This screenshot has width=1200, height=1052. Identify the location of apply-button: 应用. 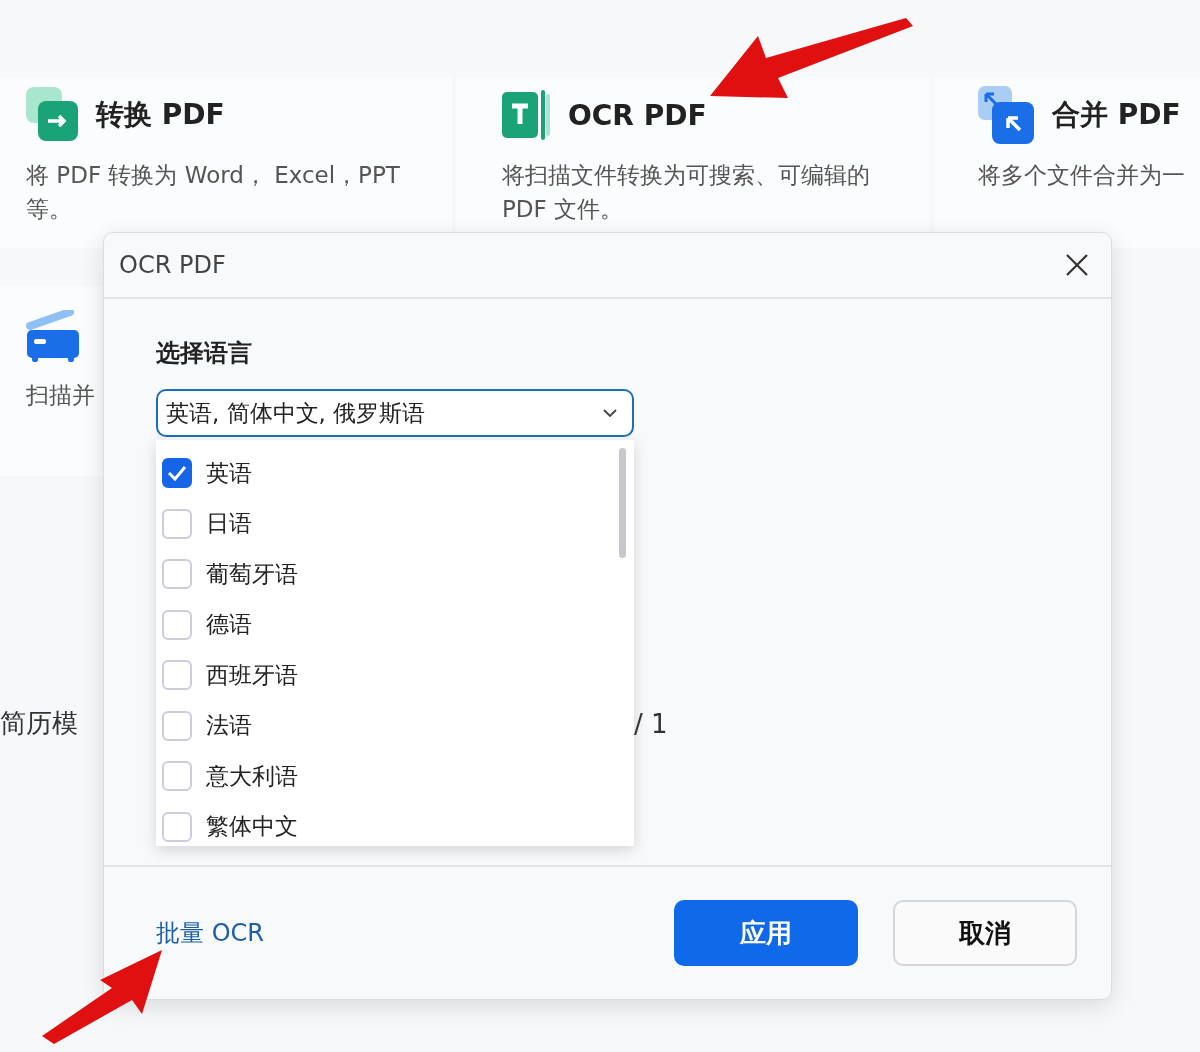
(766, 933).